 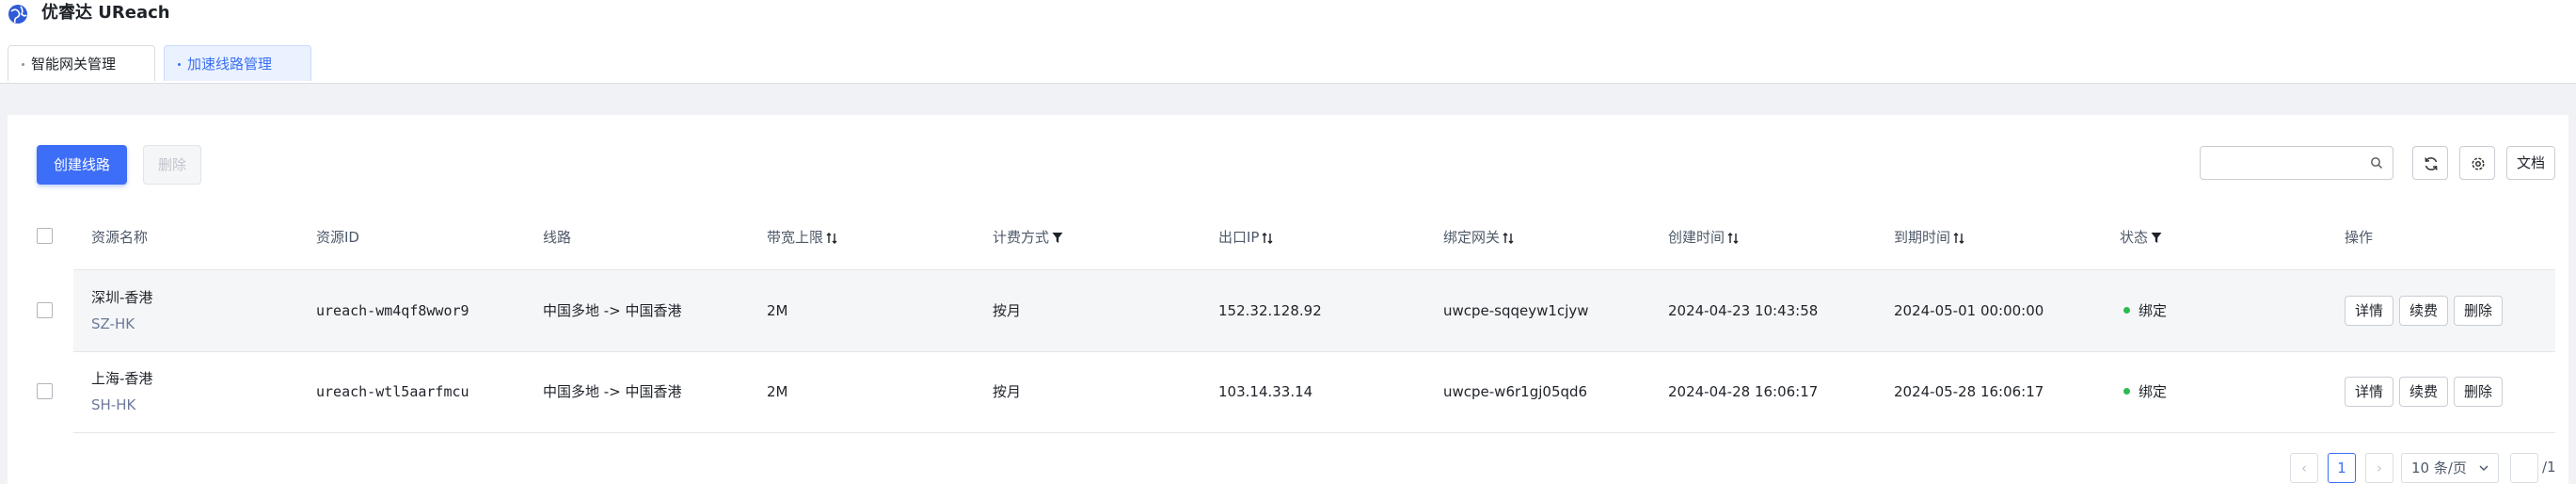 I want to click on next-page-button: ›, so click(x=2379, y=468).